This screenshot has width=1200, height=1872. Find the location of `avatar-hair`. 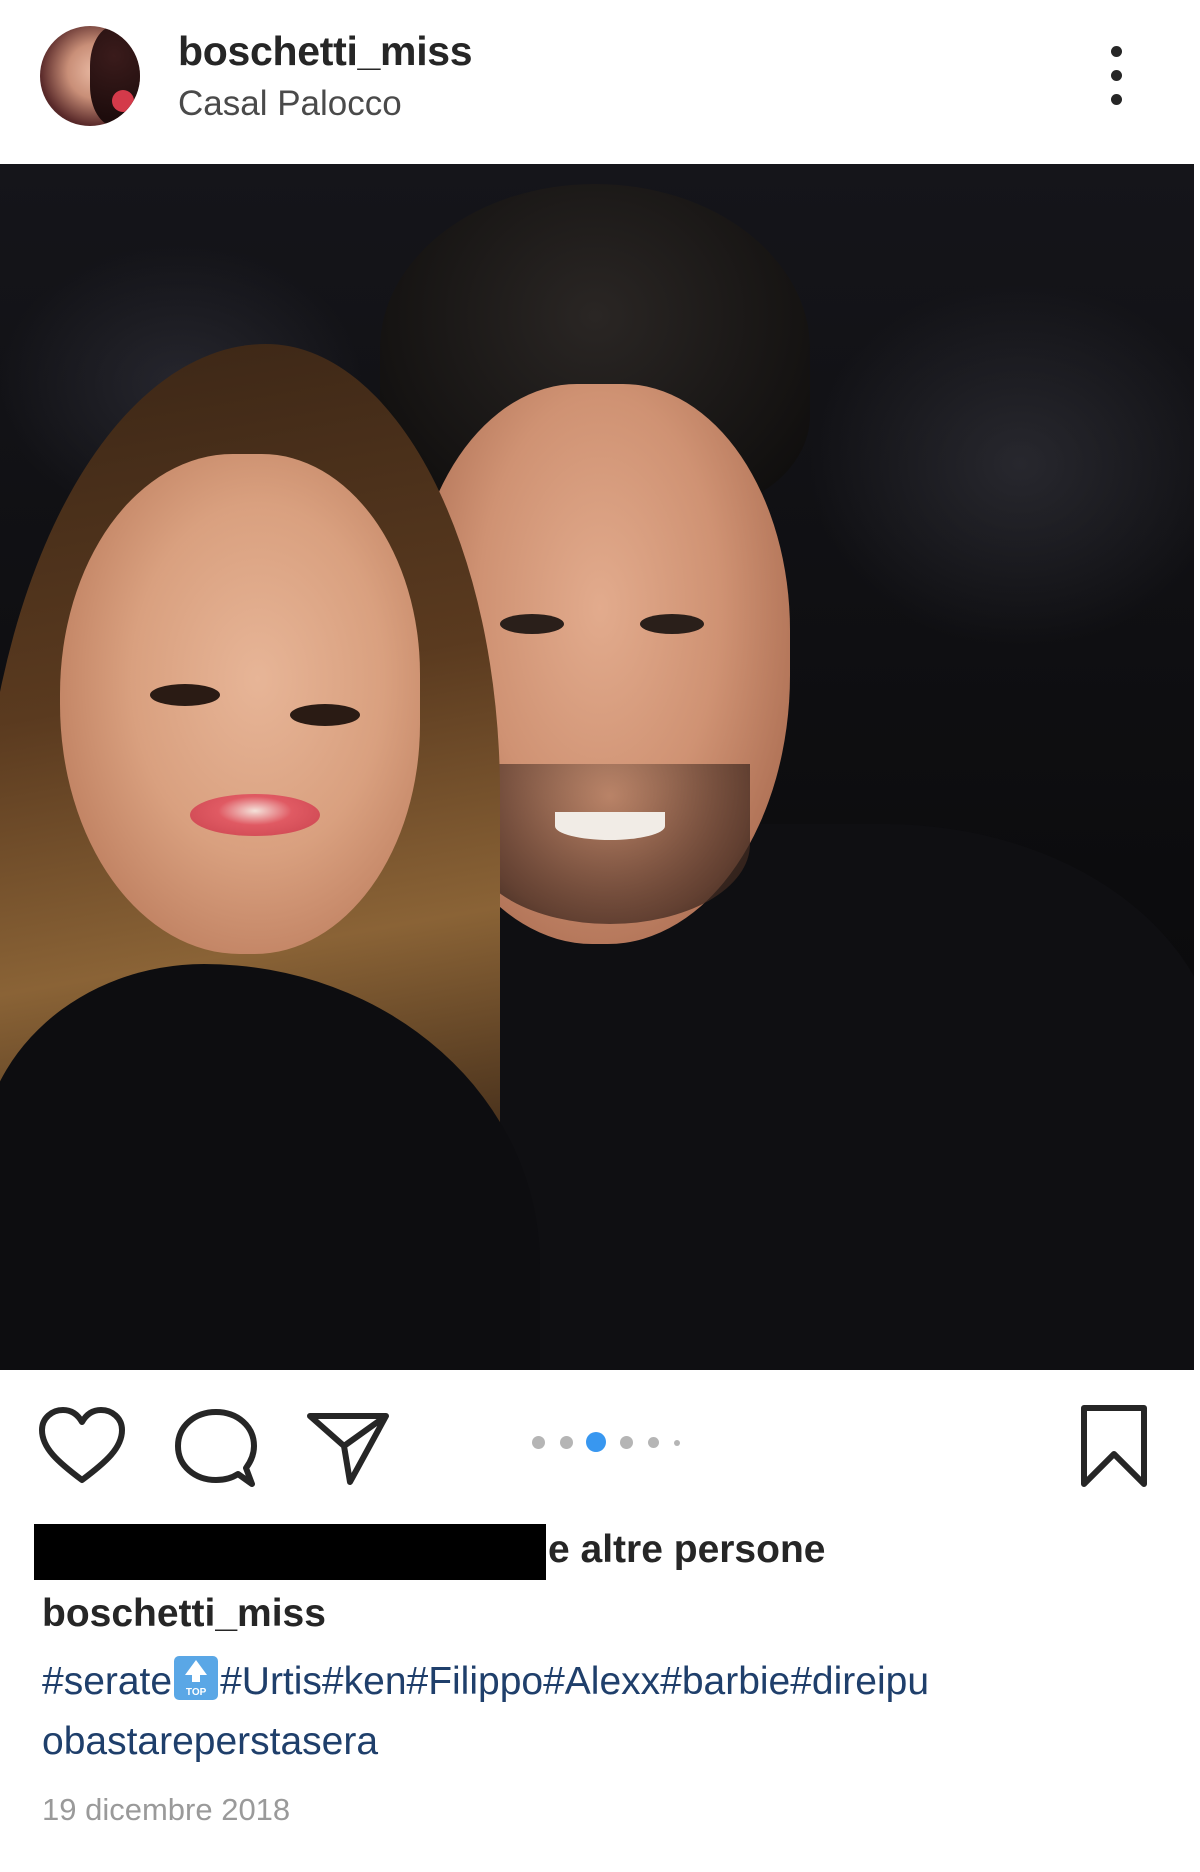

avatar-hair is located at coordinates (115, 76).